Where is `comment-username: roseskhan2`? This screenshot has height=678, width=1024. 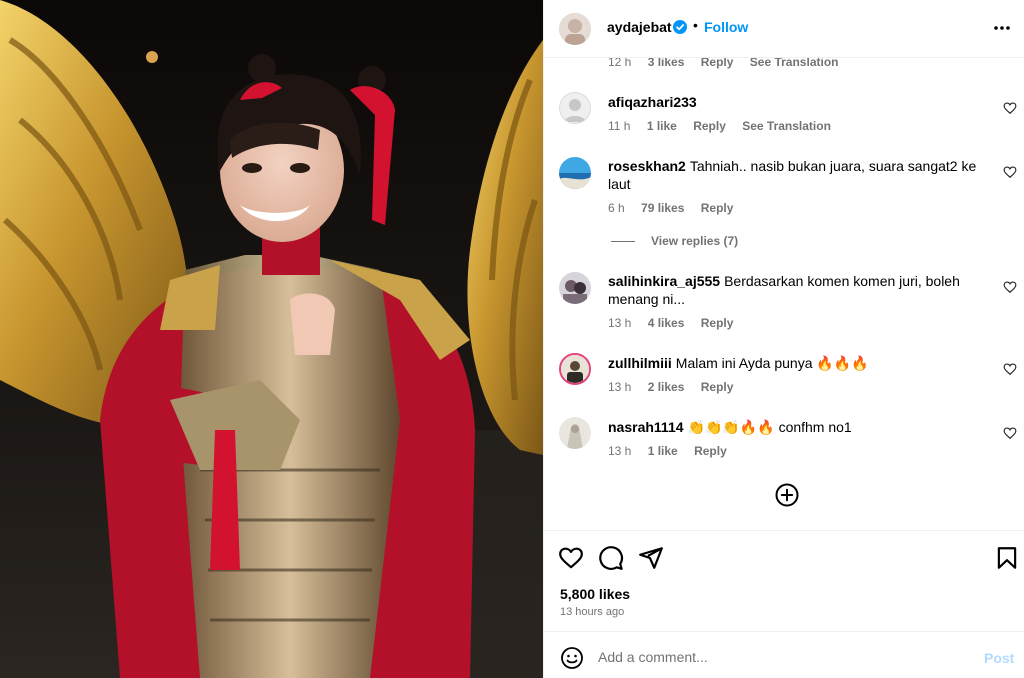
comment-username: roseskhan2 is located at coordinates (647, 166).